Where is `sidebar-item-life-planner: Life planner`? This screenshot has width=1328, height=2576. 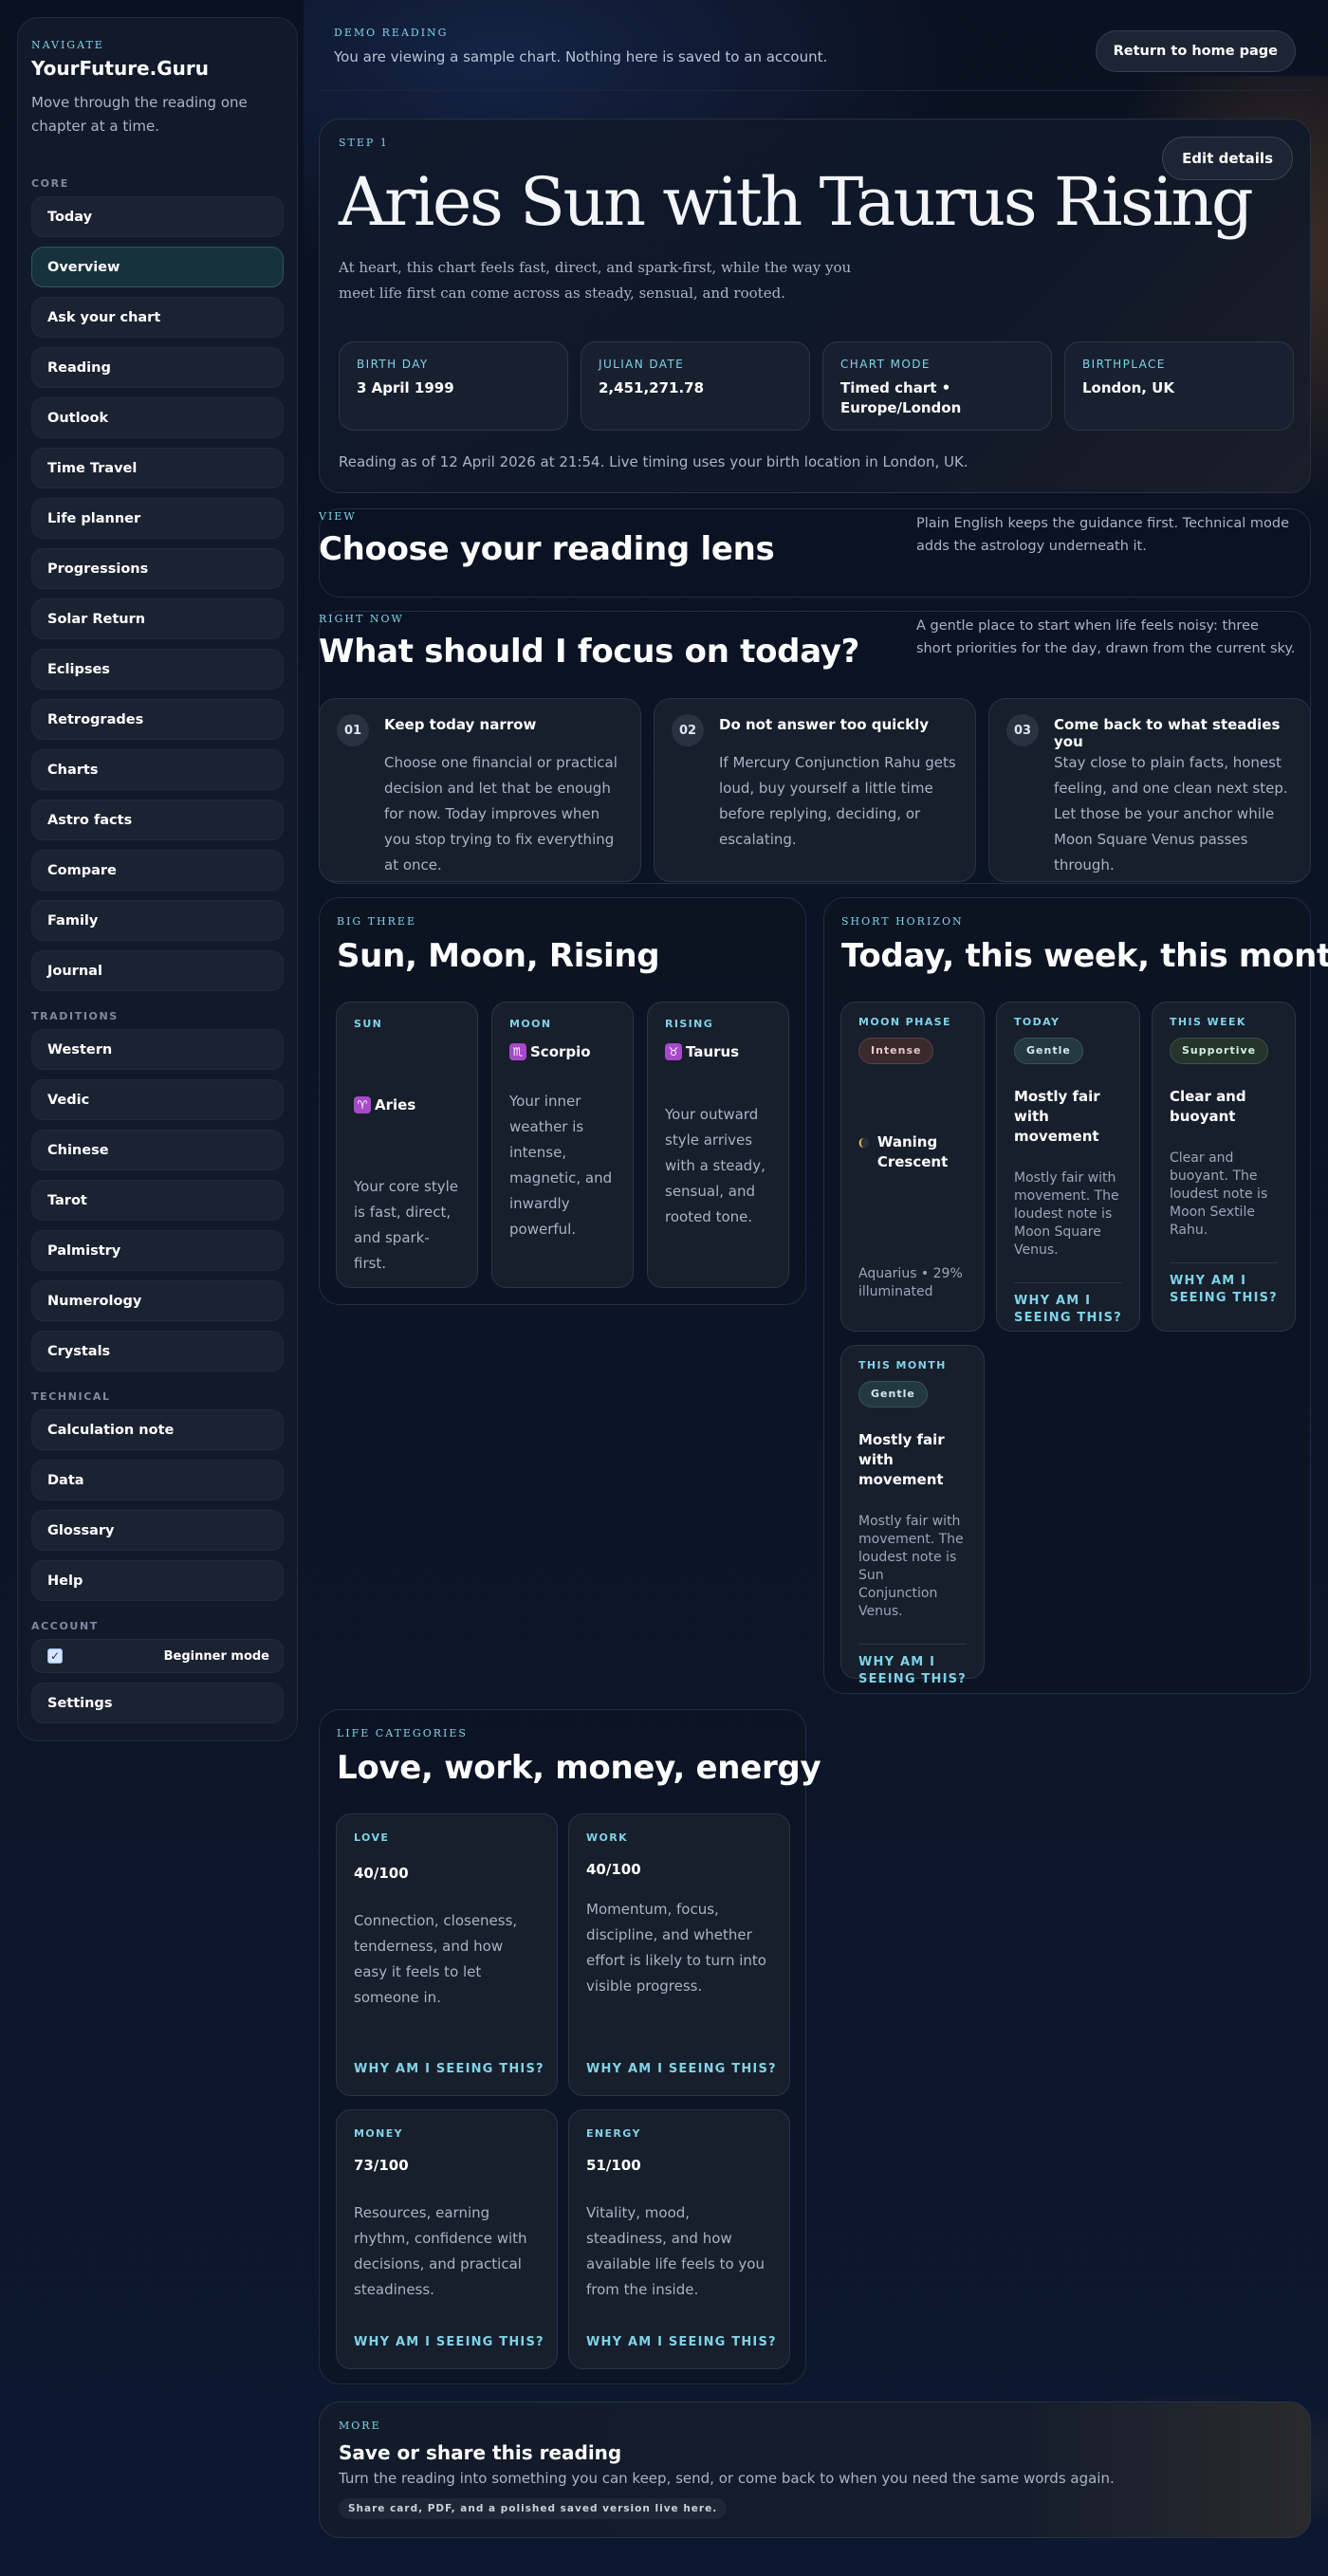 sidebar-item-life-planner: Life planner is located at coordinates (157, 518).